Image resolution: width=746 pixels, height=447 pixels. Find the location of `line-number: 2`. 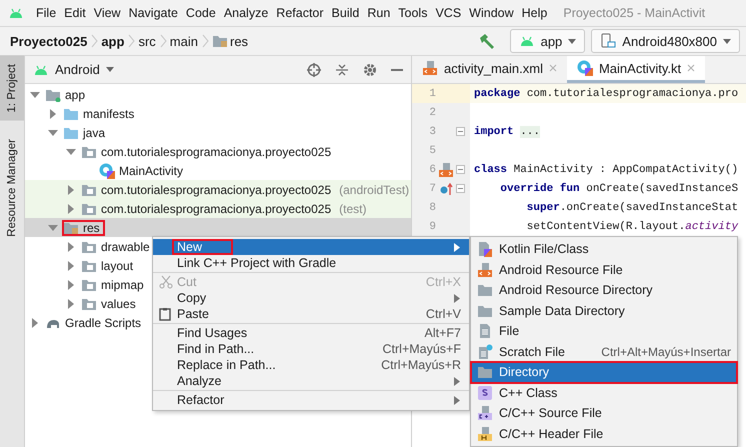

line-number: 2 is located at coordinates (432, 112).